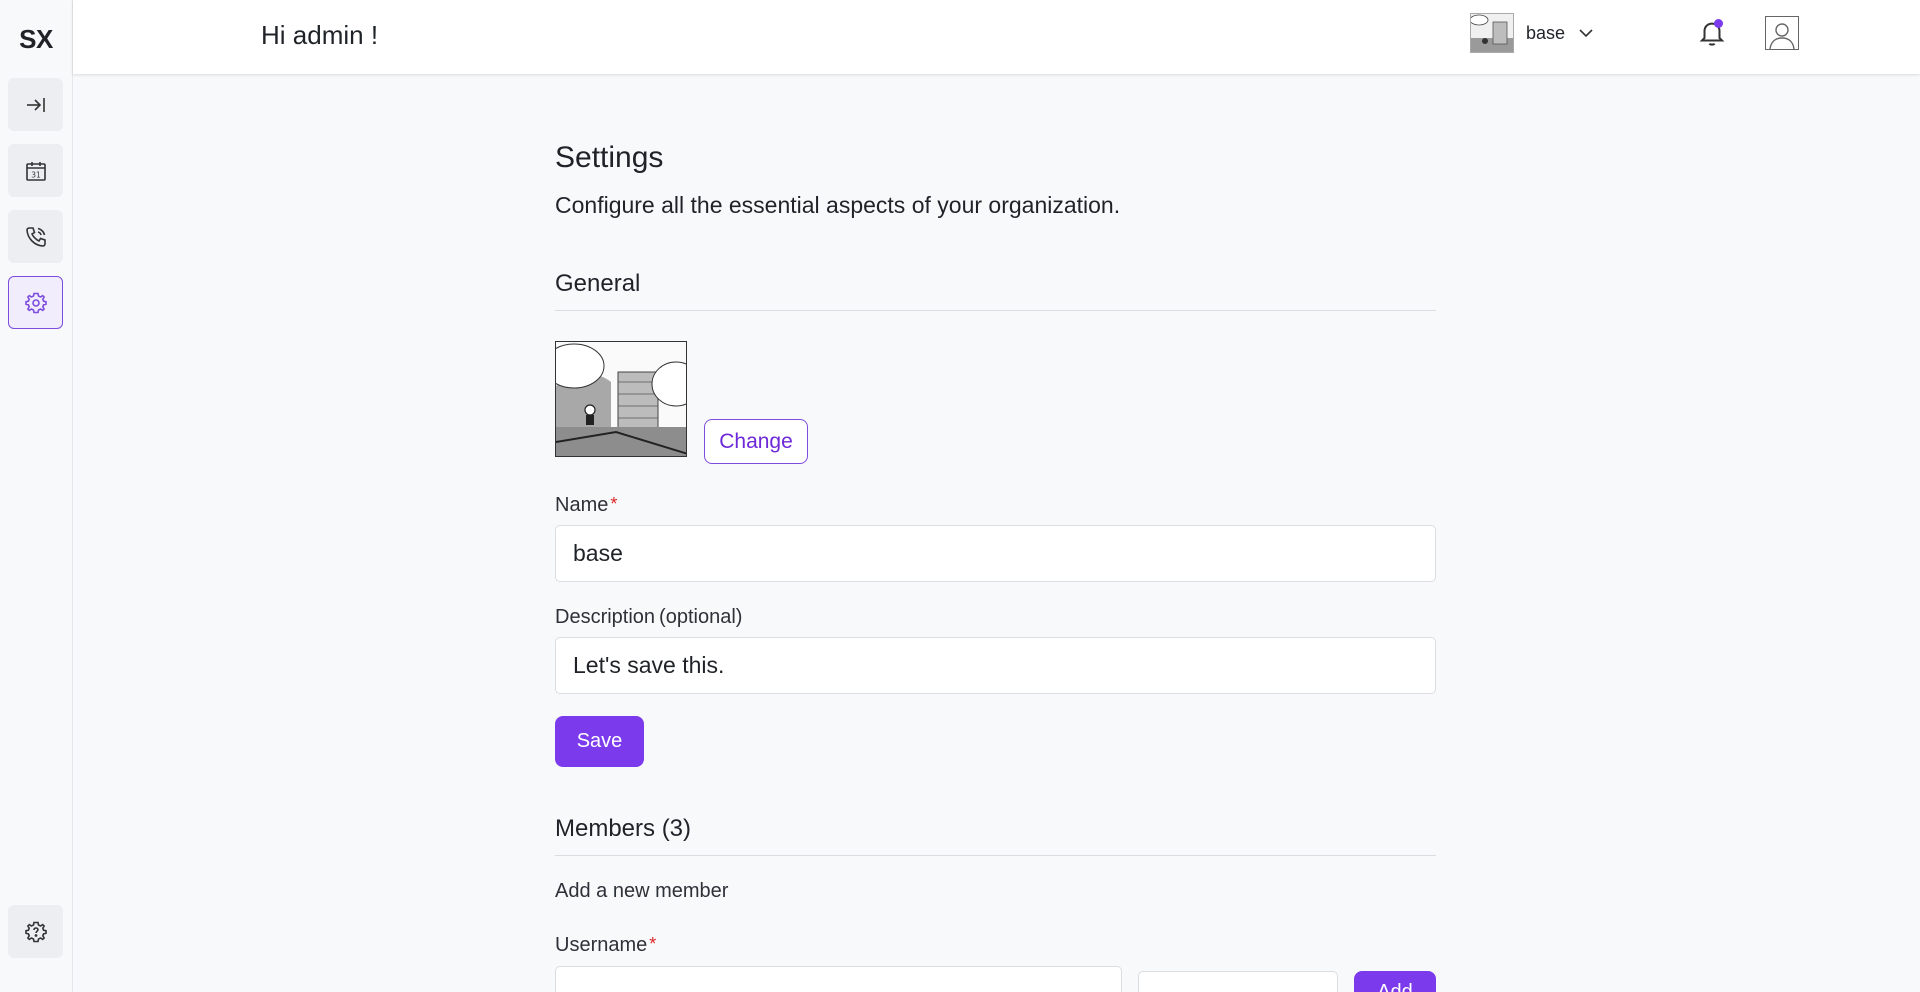  I want to click on help-gear-icon, so click(35, 931).